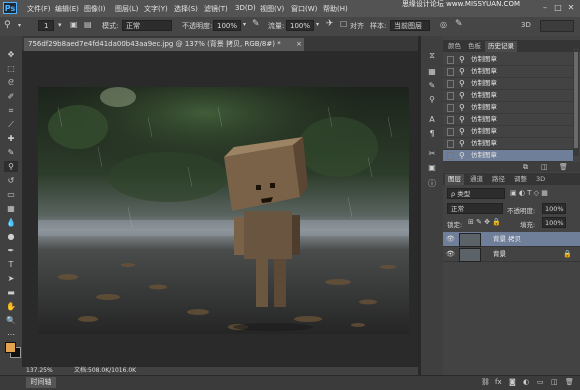  I want to click on type-tool-icon: T, so click(11, 264).